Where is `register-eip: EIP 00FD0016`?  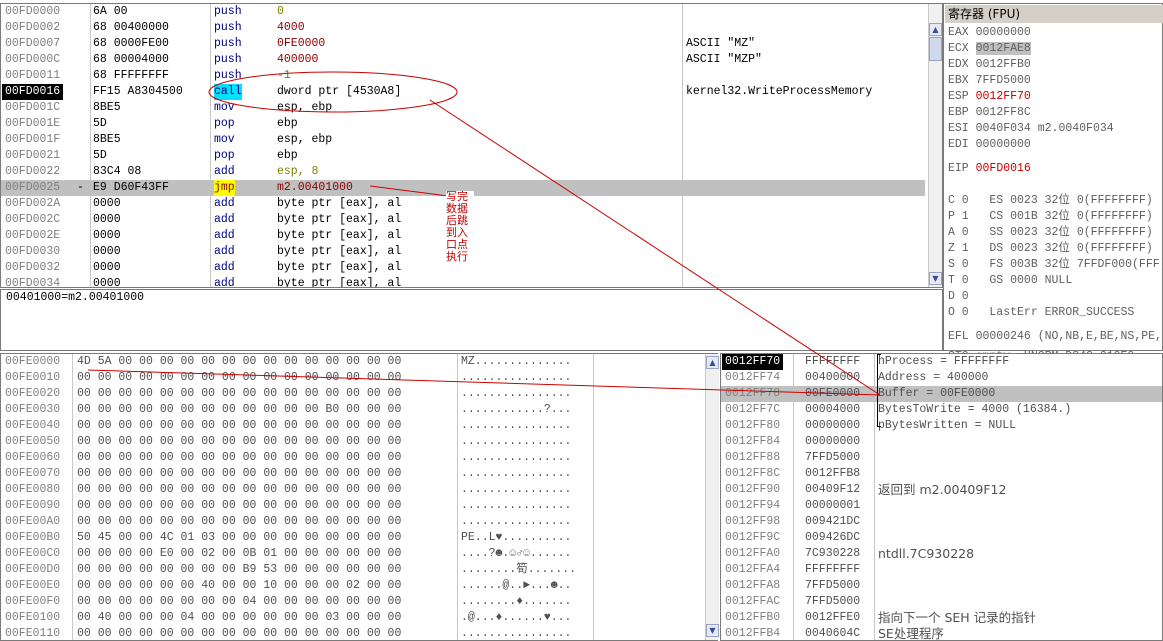
register-eip: EIP 00FD0016 is located at coordinates (989, 169).